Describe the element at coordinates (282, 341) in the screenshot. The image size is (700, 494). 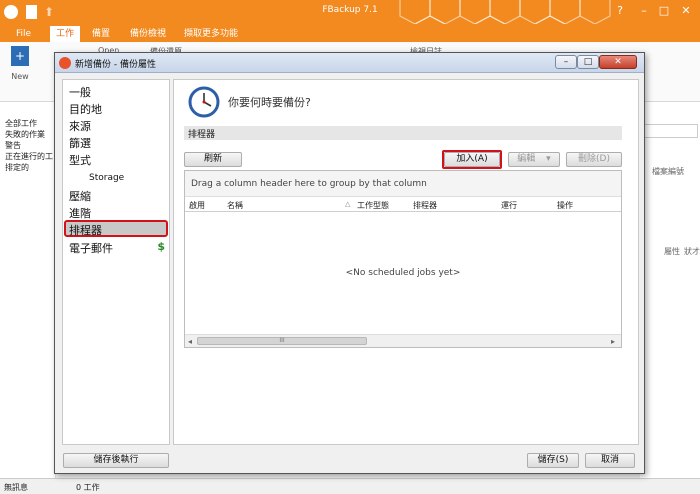
I see `scrollbar-thumb: III` at that location.